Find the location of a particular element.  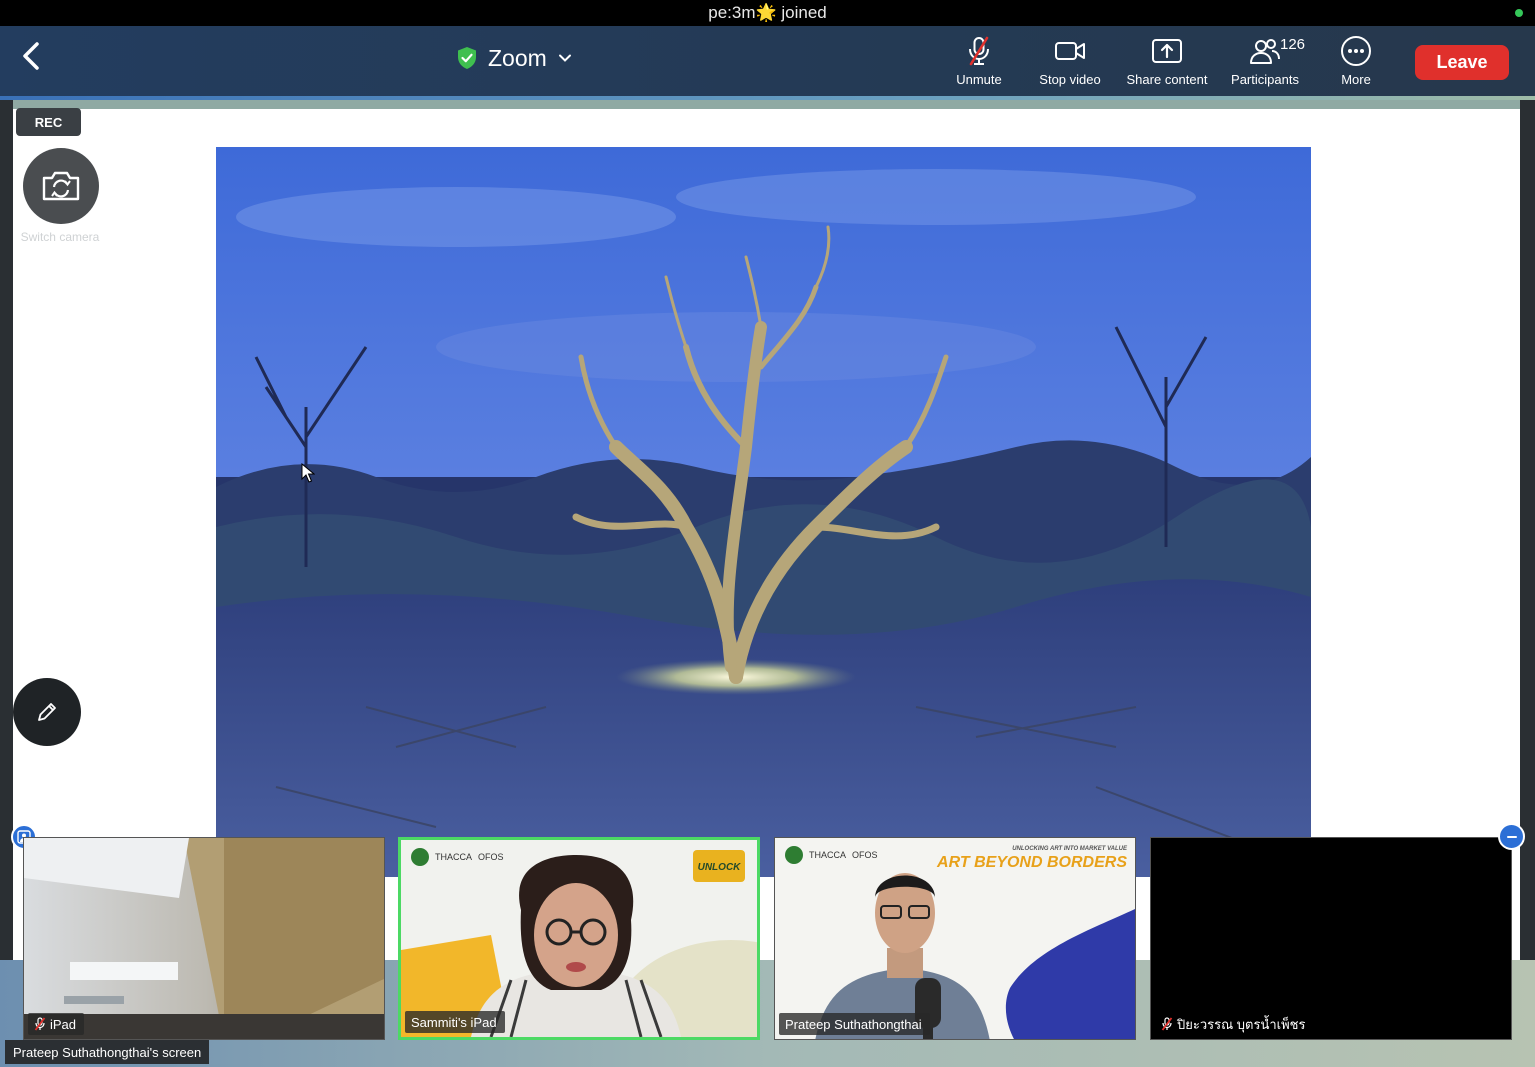

participant-name-tag: iPad is located at coordinates (56, 1024).